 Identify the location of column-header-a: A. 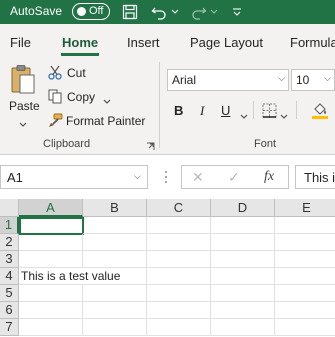
(51, 208).